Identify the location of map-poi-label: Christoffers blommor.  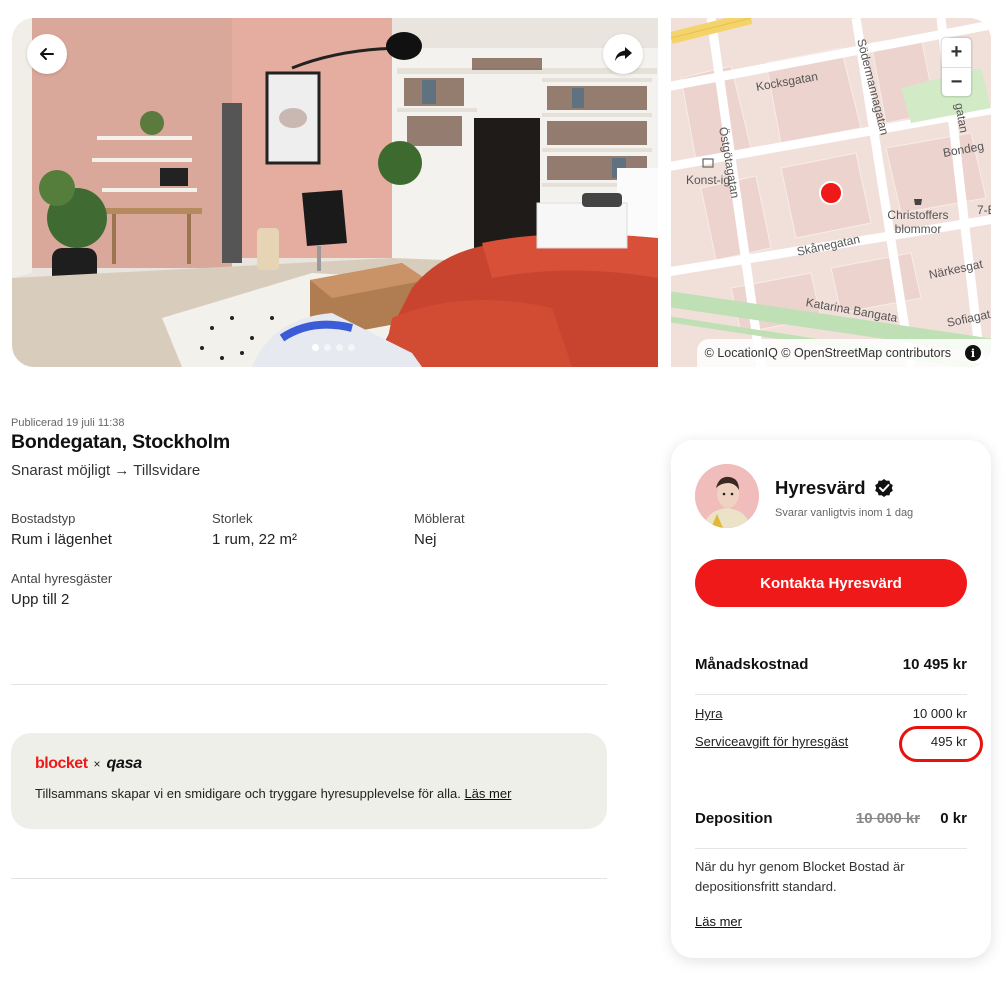
(918, 222).